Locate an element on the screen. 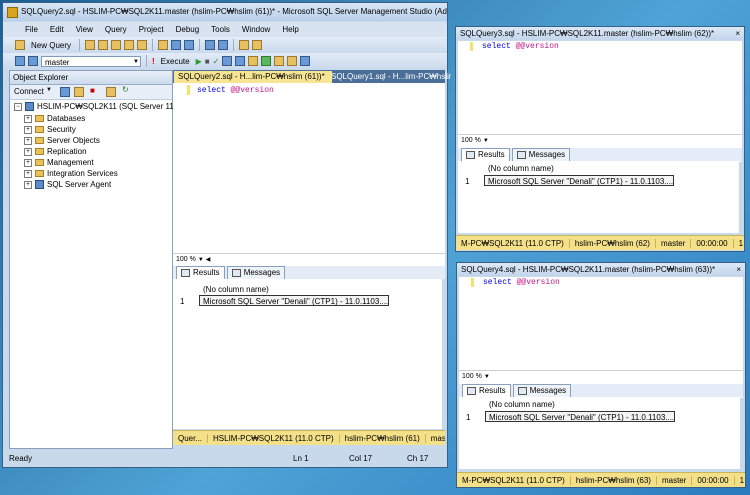  disconnect-icon is located at coordinates (33, 61).